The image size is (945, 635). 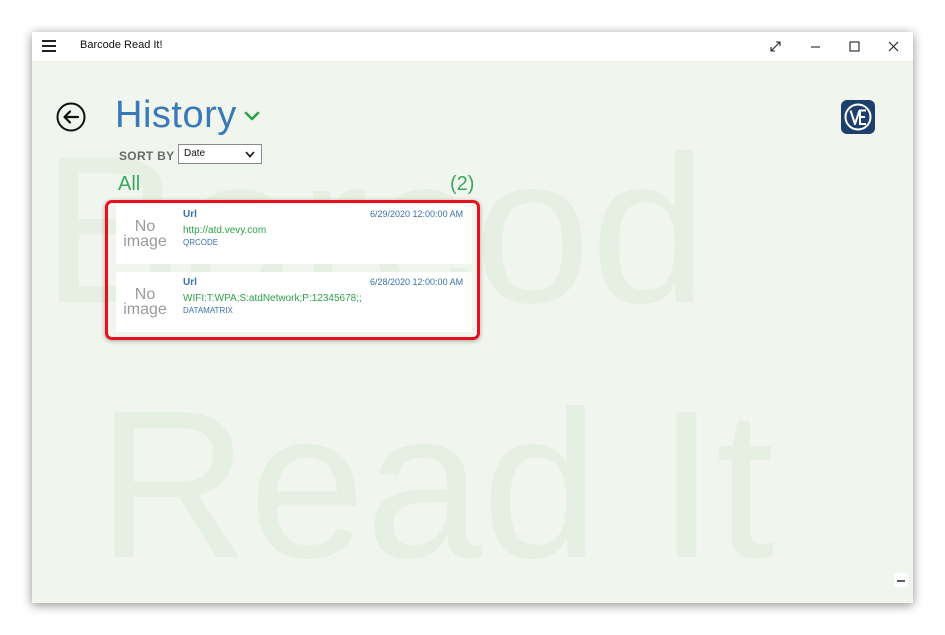 I want to click on hamburger-icon, so click(x=49, y=46).